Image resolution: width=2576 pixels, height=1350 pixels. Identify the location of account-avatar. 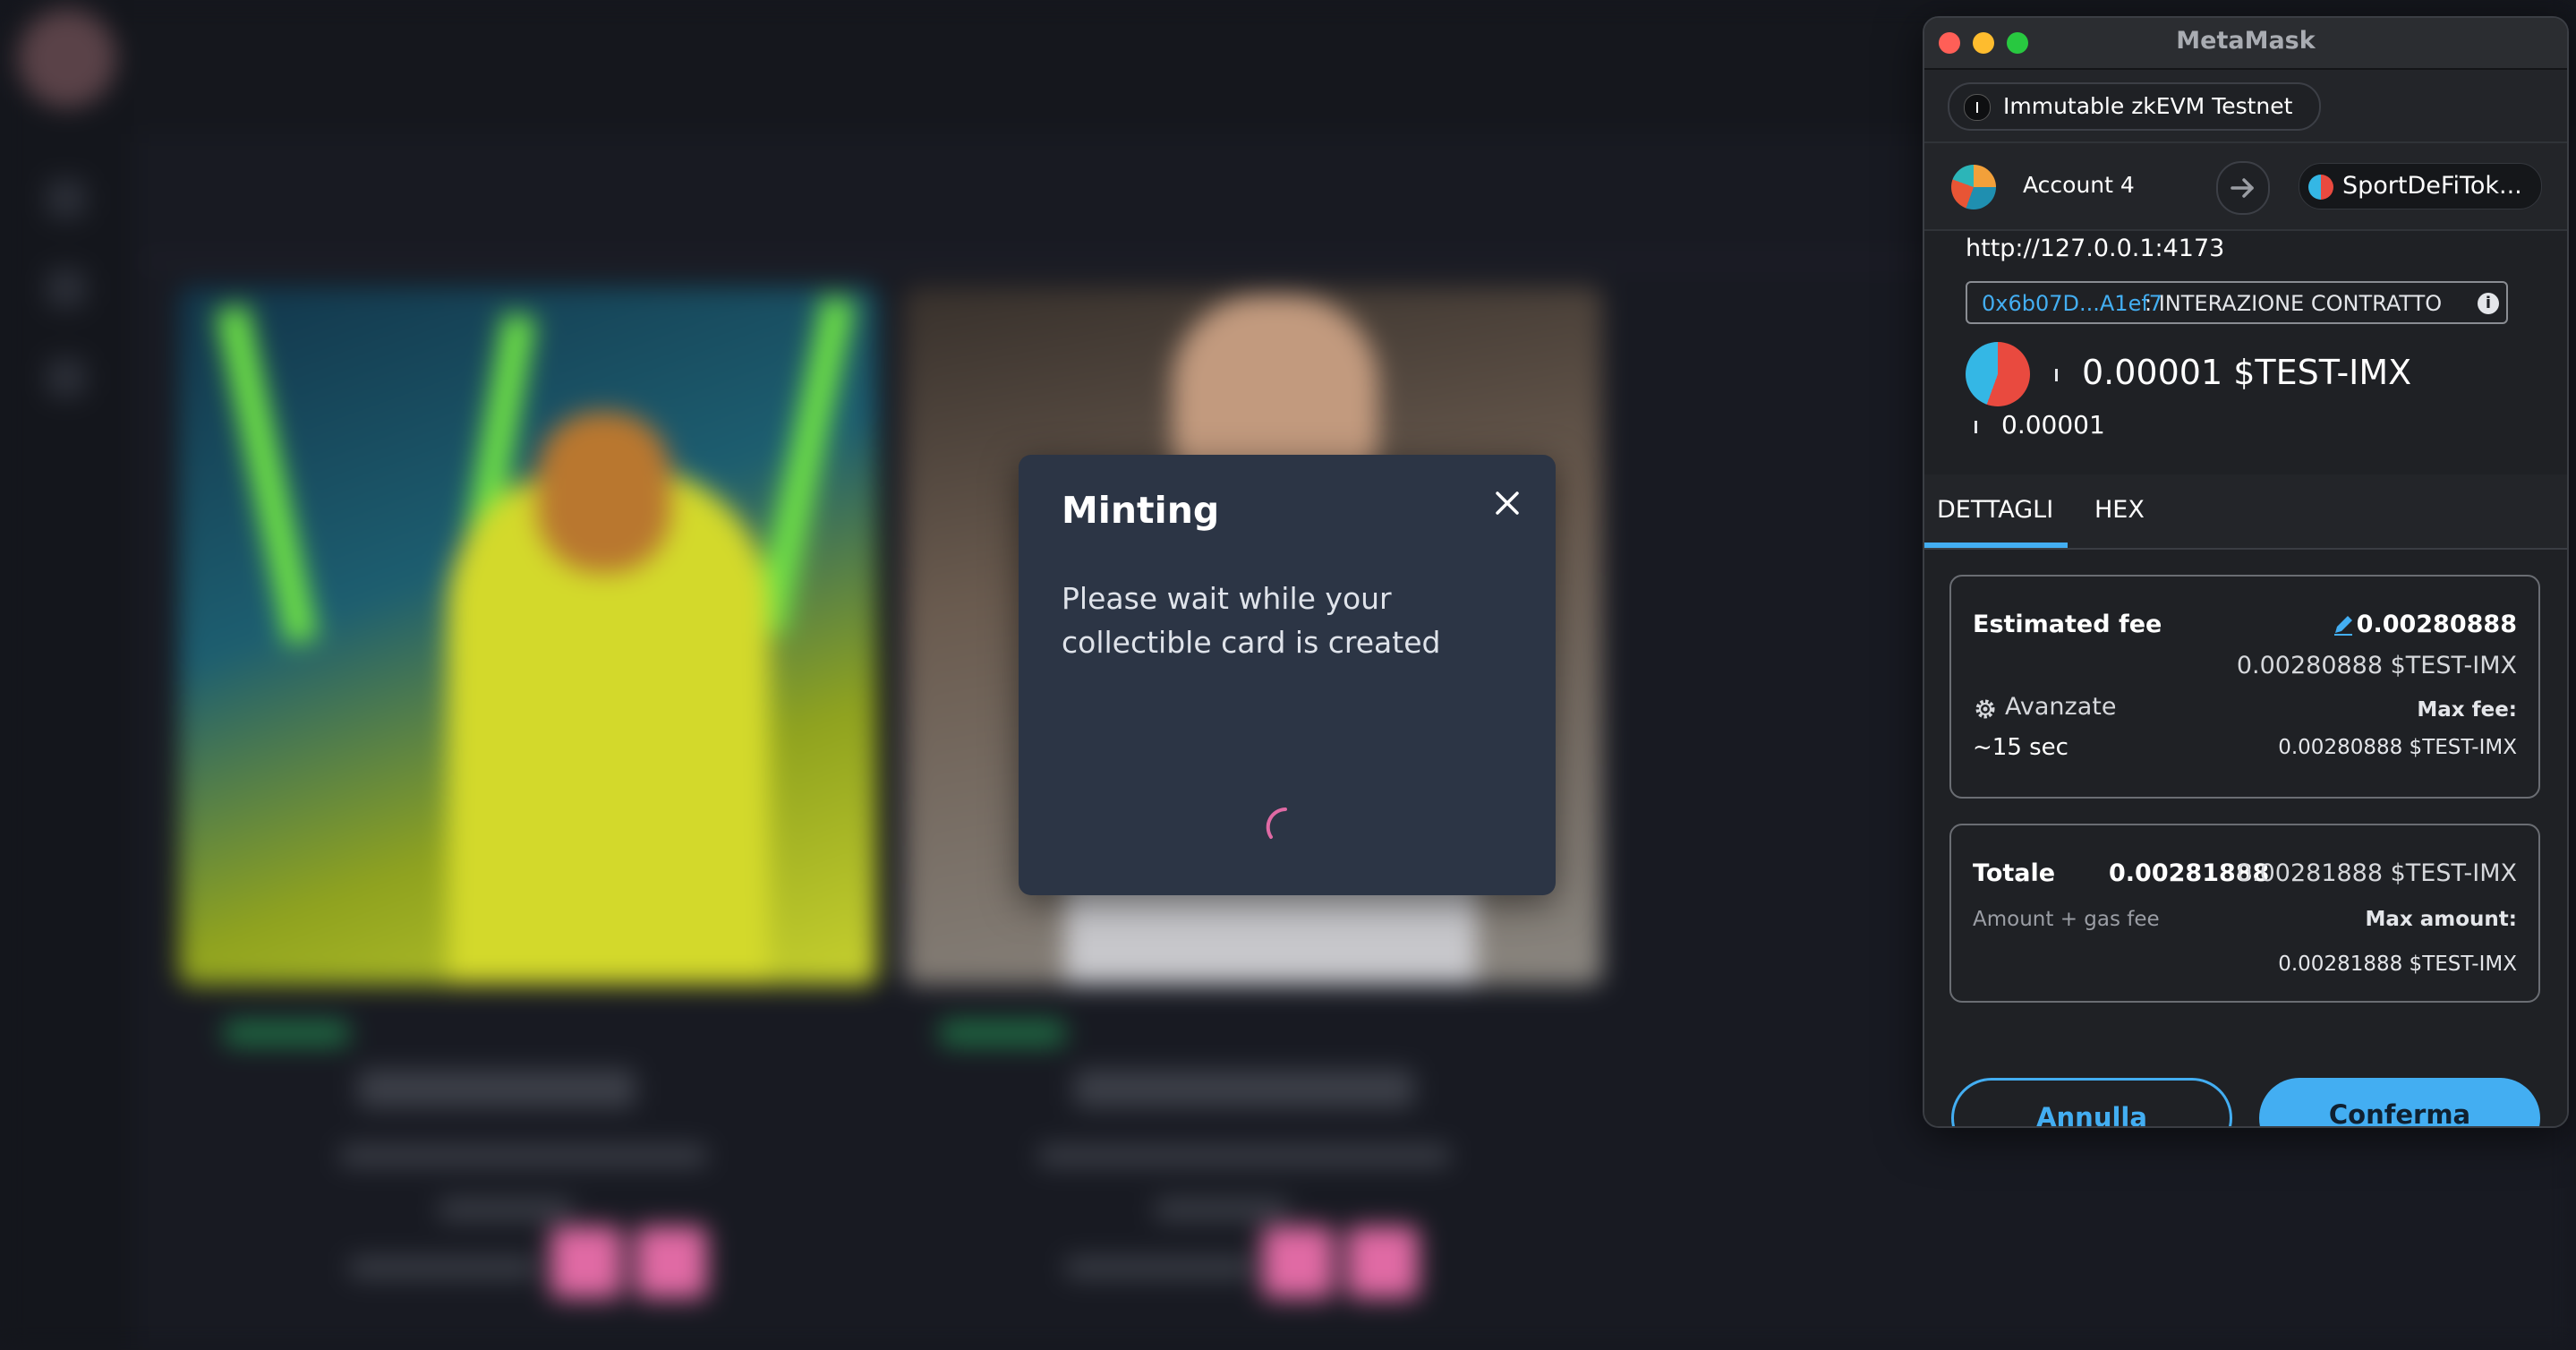
(1973, 187).